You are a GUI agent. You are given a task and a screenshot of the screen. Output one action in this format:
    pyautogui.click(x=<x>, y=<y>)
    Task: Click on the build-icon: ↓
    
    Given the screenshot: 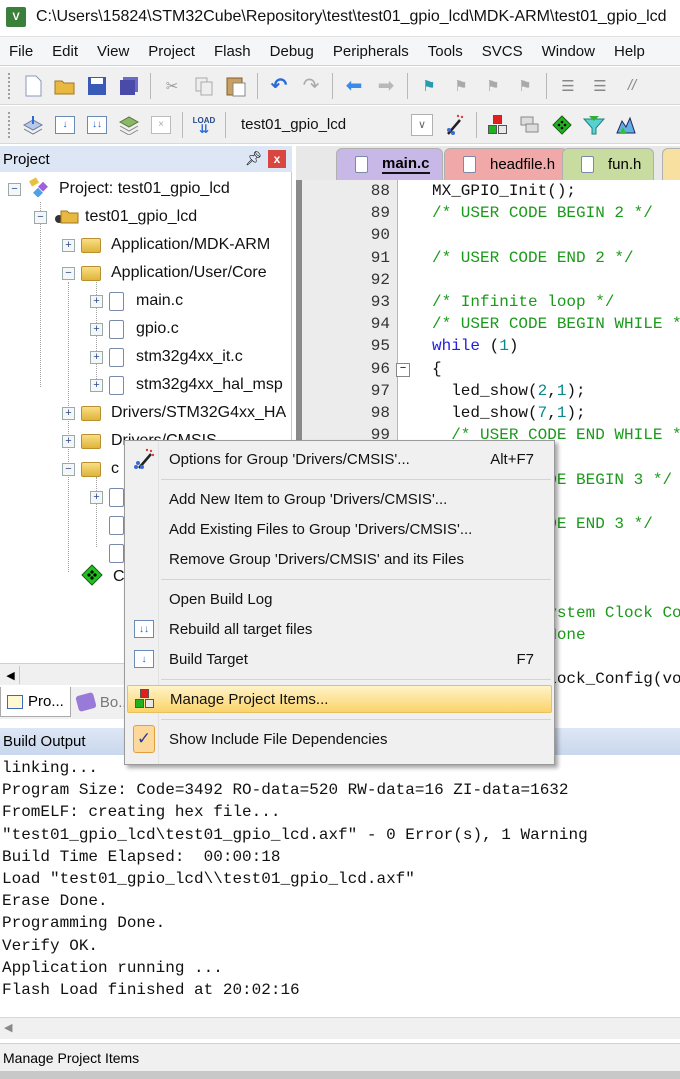 What is the action you would take?
    pyautogui.click(x=65, y=125)
    